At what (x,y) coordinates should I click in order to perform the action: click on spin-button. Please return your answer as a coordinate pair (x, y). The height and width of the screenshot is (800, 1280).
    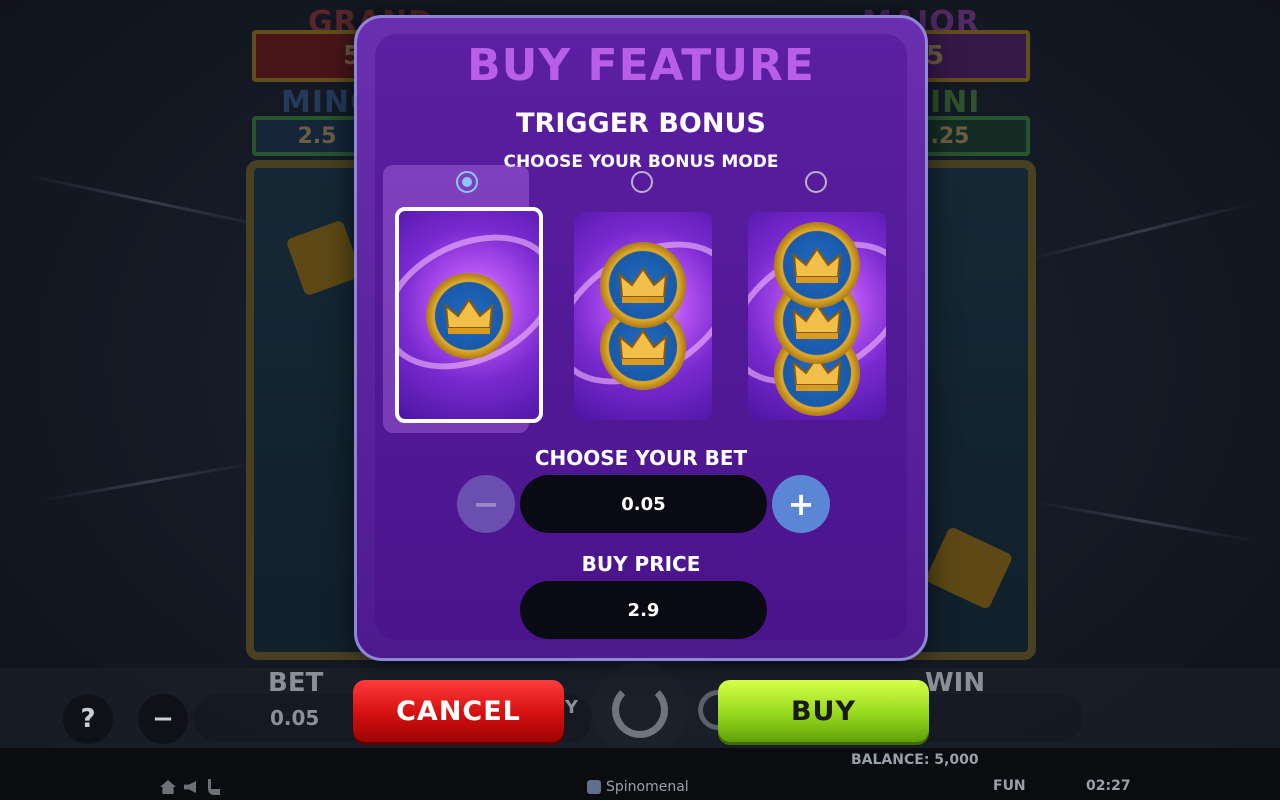
    Looking at the image, I should click on (640, 710).